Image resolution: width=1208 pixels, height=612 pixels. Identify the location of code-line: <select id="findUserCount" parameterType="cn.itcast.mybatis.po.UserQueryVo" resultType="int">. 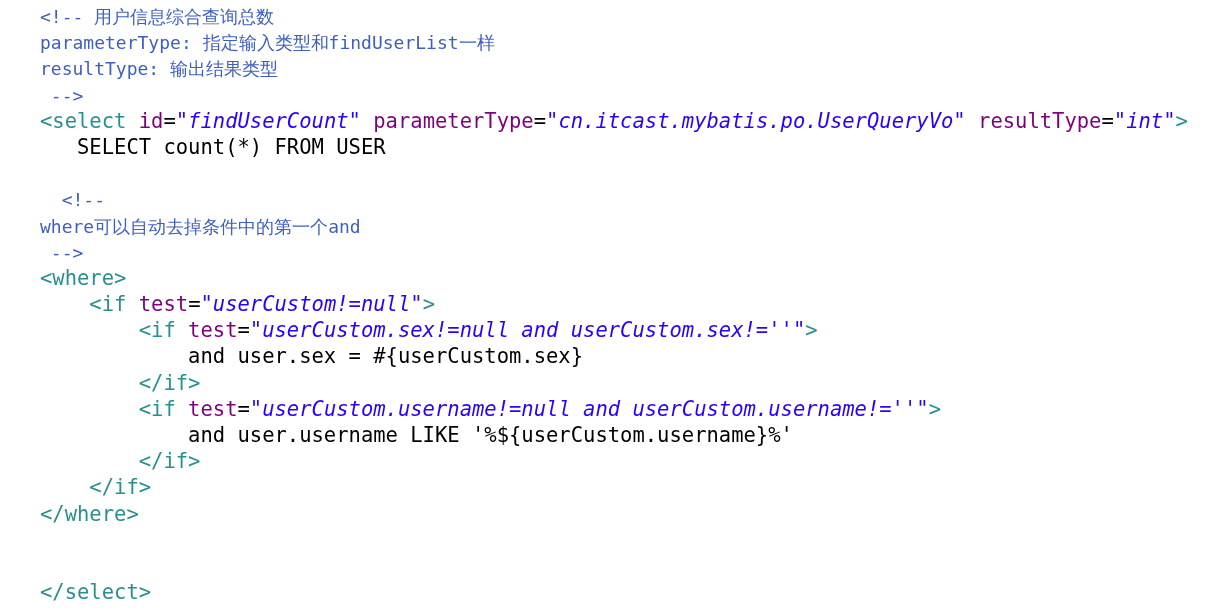
(614, 120).